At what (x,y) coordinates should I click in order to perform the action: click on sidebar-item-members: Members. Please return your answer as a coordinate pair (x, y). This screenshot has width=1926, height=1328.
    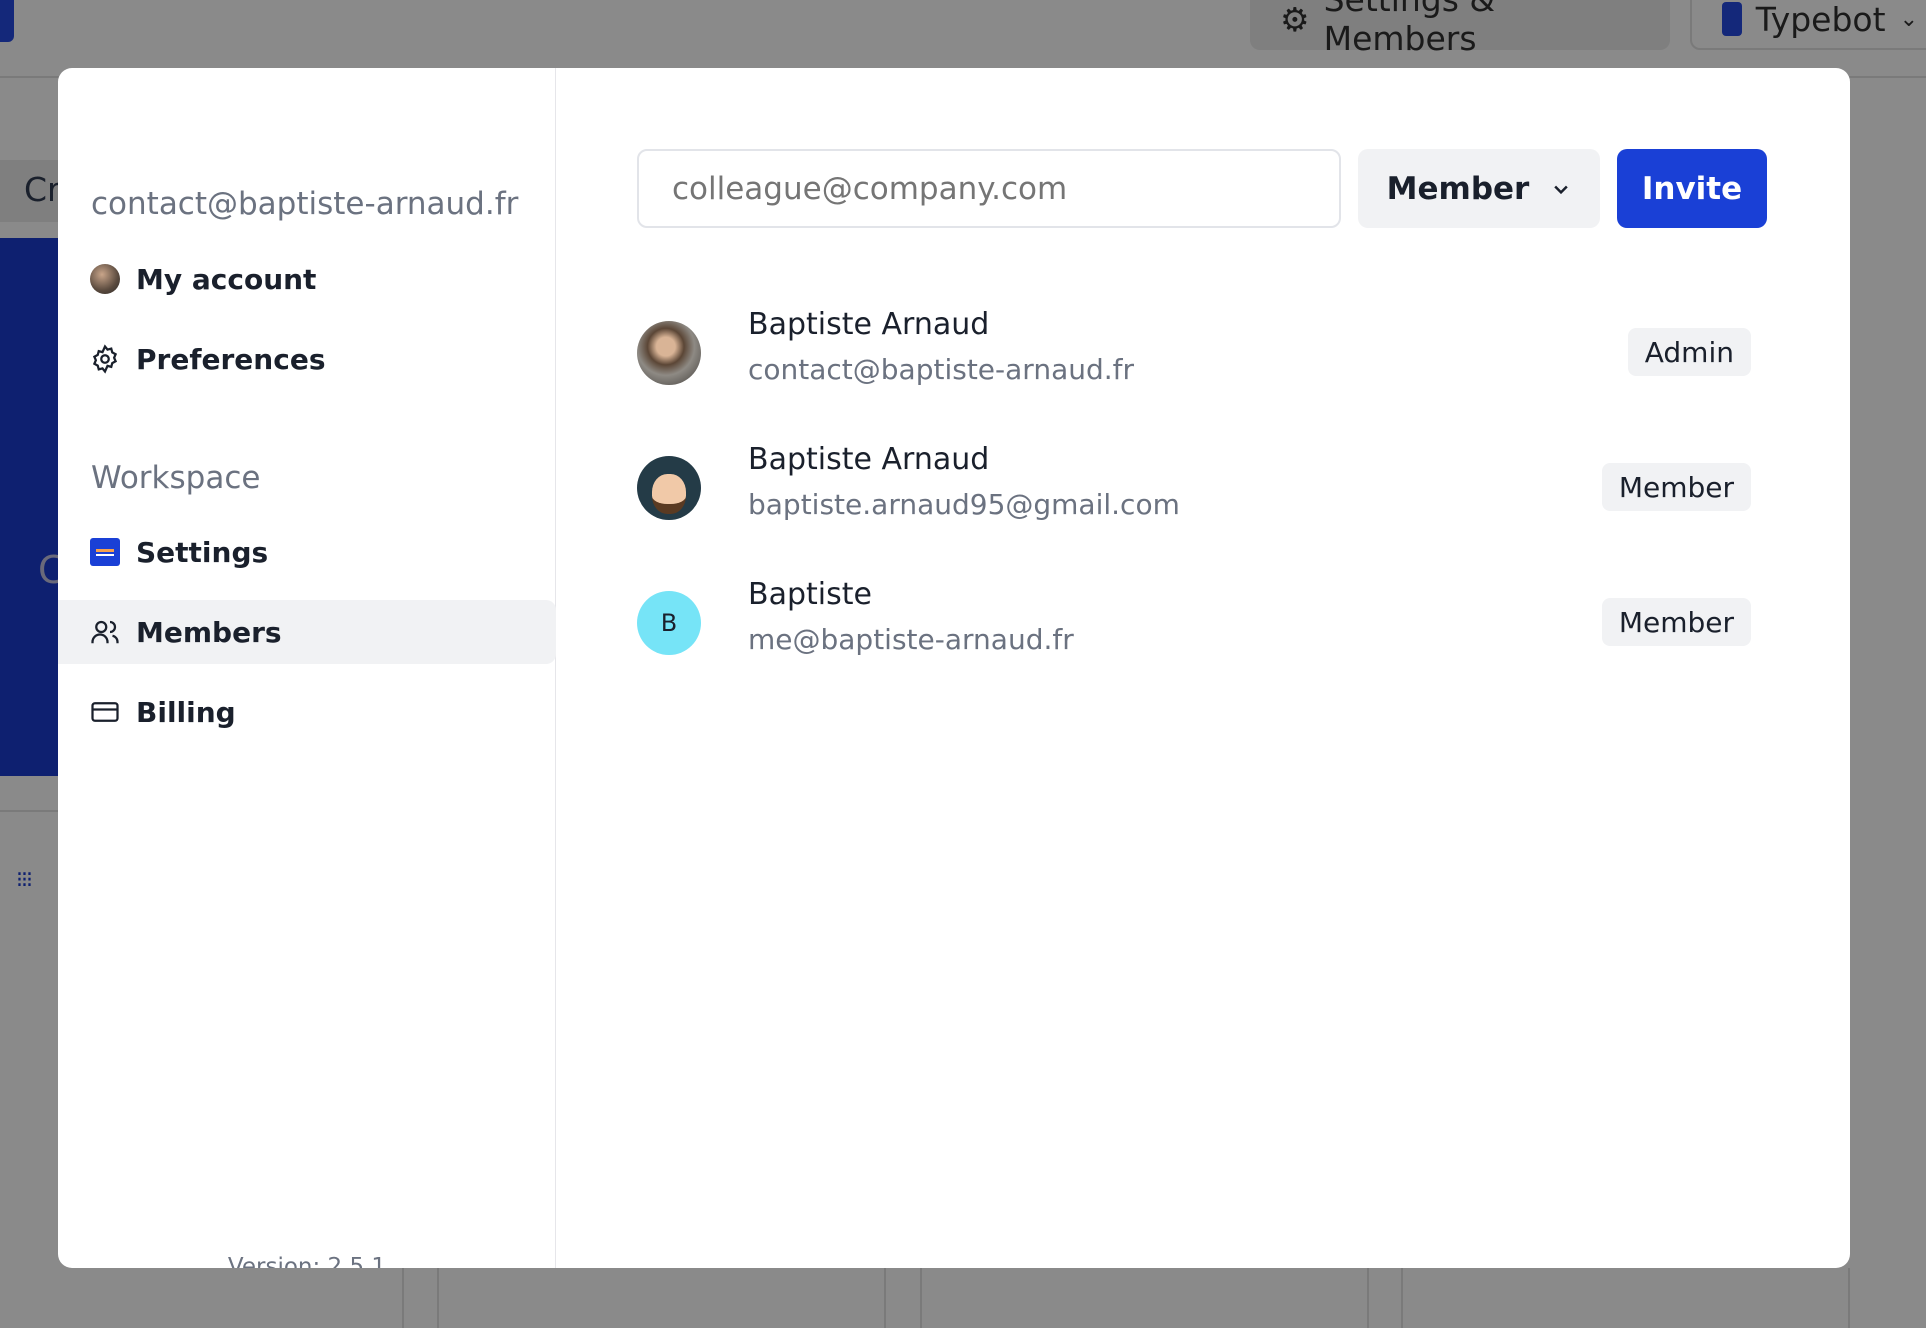
    Looking at the image, I should click on (307, 632).